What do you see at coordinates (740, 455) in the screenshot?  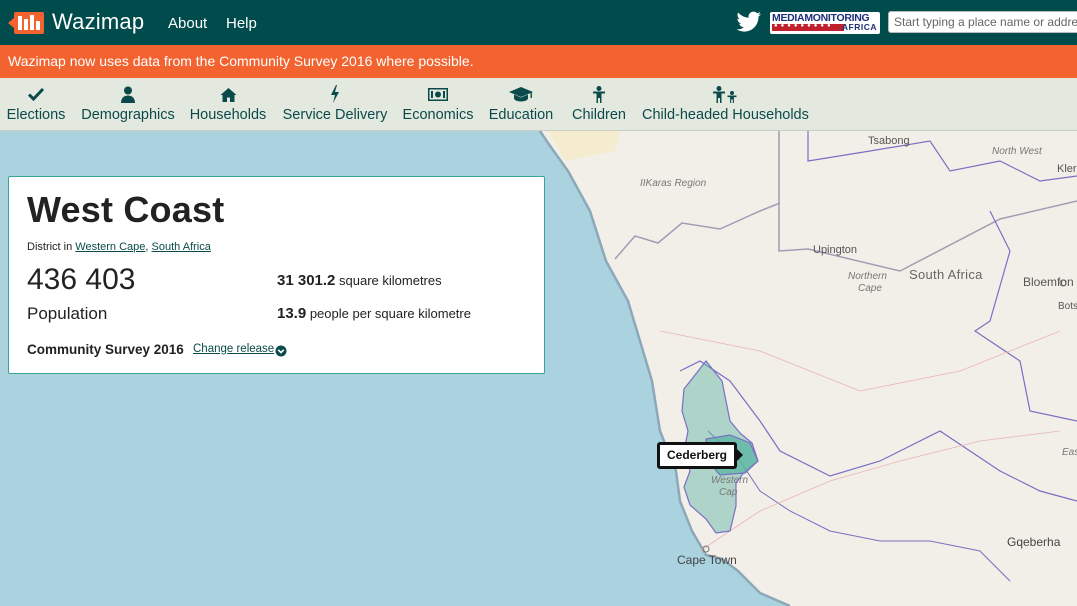 I see `map-tooltip-arrow` at bounding box center [740, 455].